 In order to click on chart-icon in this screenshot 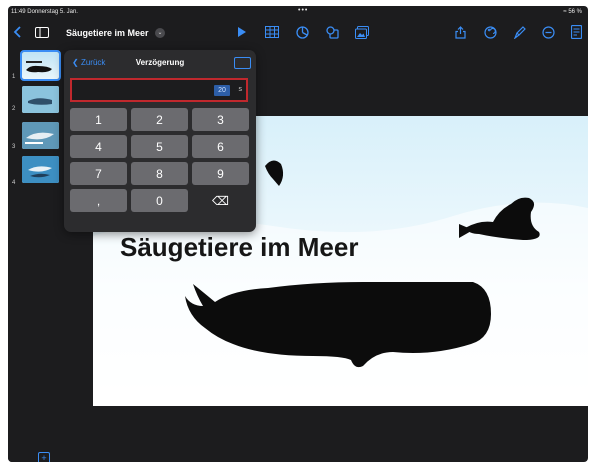, I will do `click(302, 32)`.